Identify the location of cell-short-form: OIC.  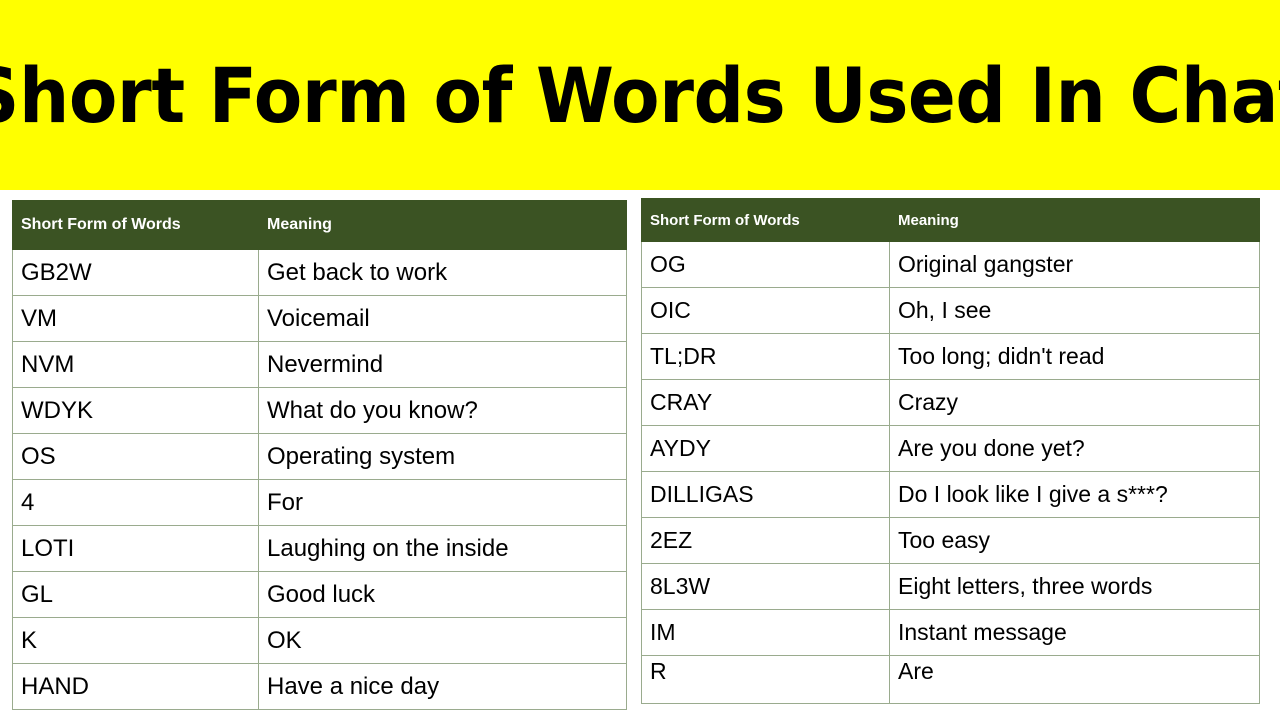
(765, 310).